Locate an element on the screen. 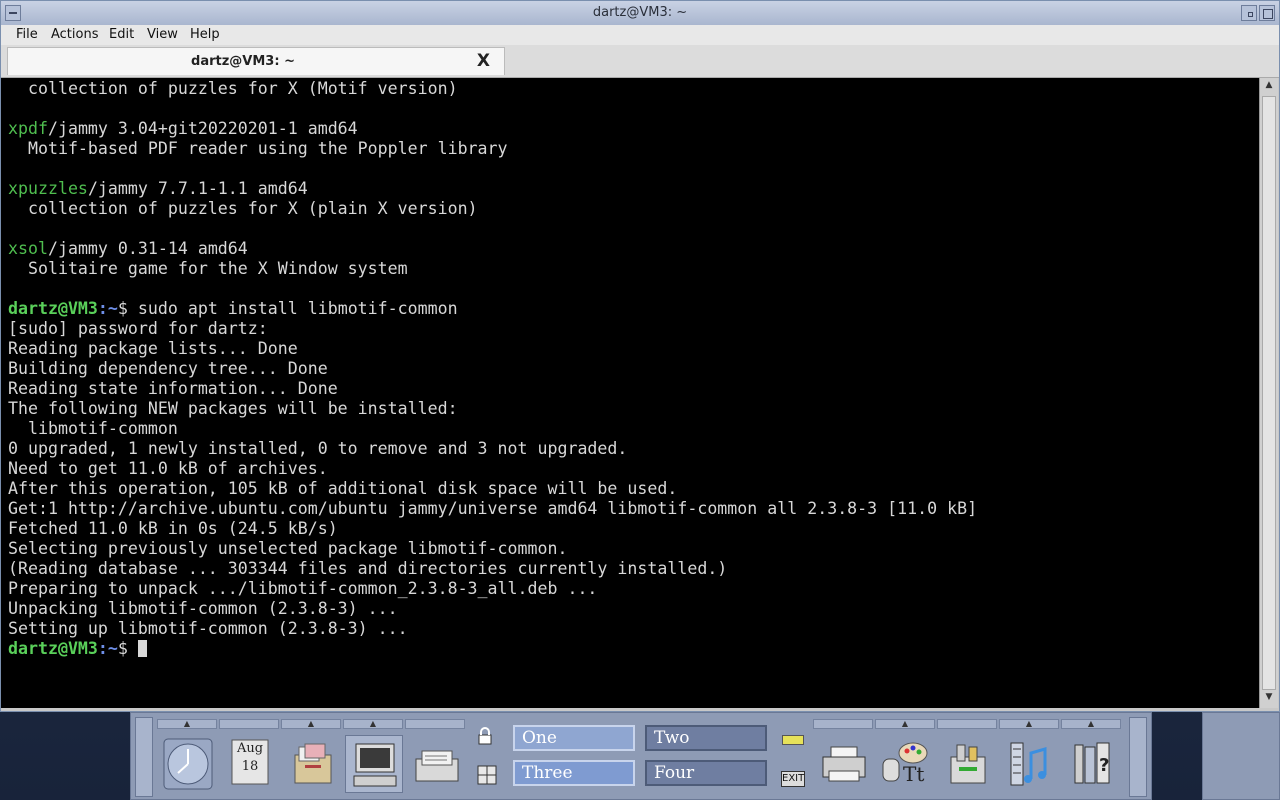 The image size is (1280, 800). svg-text: Tt is located at coordinates (913, 774).